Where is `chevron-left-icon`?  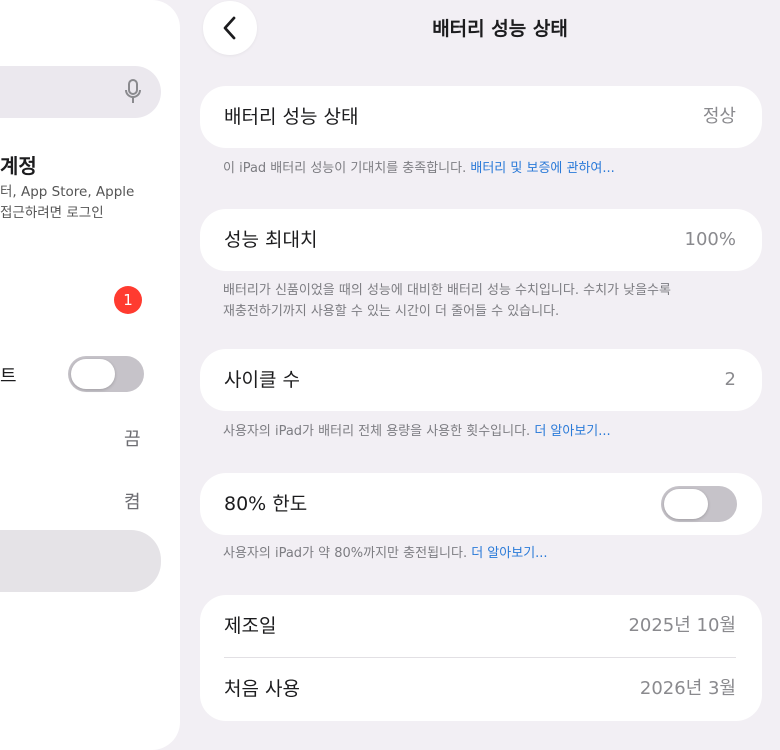 chevron-left-icon is located at coordinates (229, 28).